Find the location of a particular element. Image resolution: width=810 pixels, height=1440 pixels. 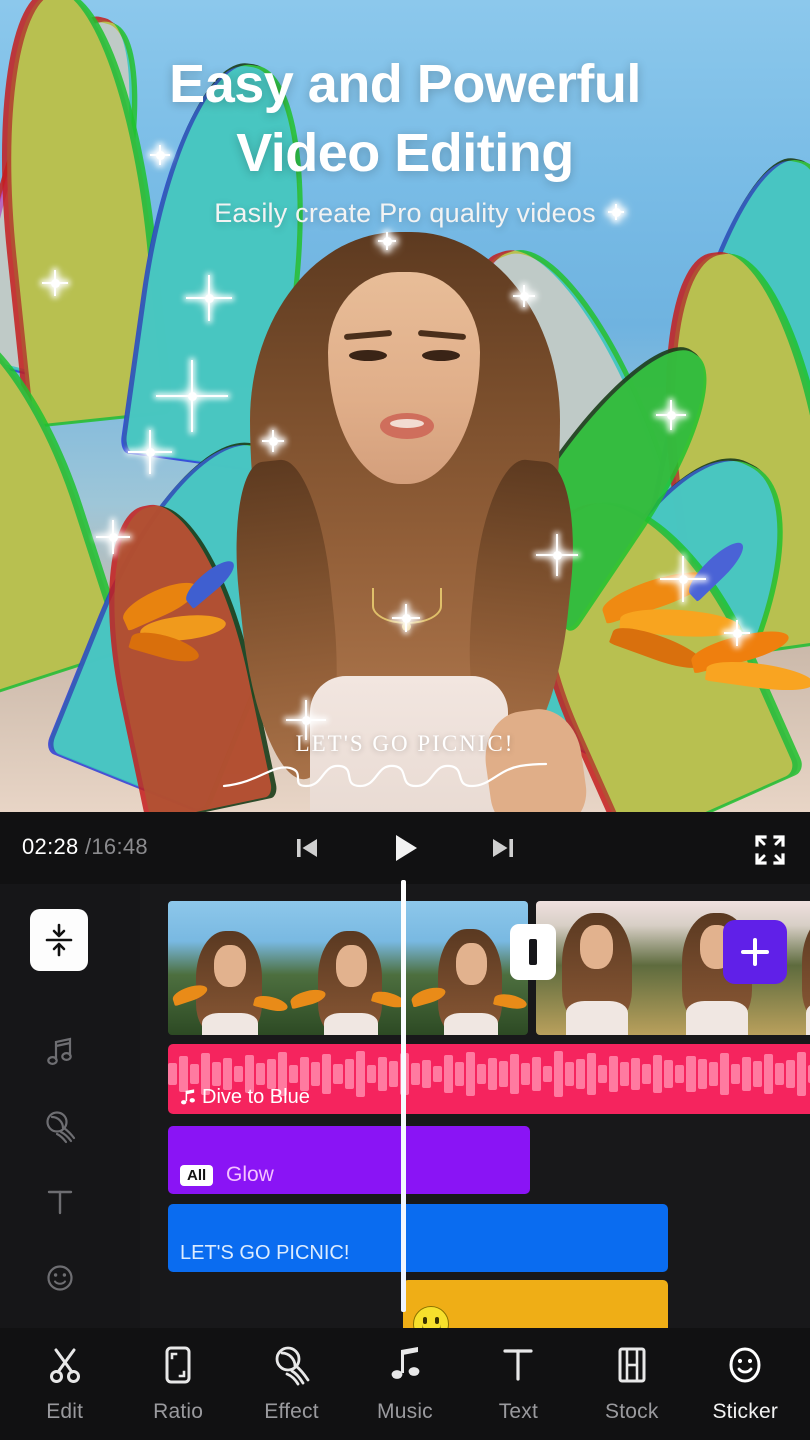

add-clip-button is located at coordinates (755, 952).